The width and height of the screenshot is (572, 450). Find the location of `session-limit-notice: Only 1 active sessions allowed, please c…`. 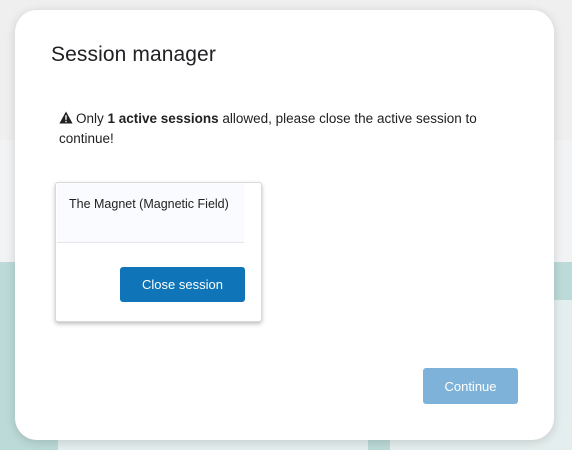

session-limit-notice: Only 1 active sessions allowed, please c… is located at coordinates (279, 129).